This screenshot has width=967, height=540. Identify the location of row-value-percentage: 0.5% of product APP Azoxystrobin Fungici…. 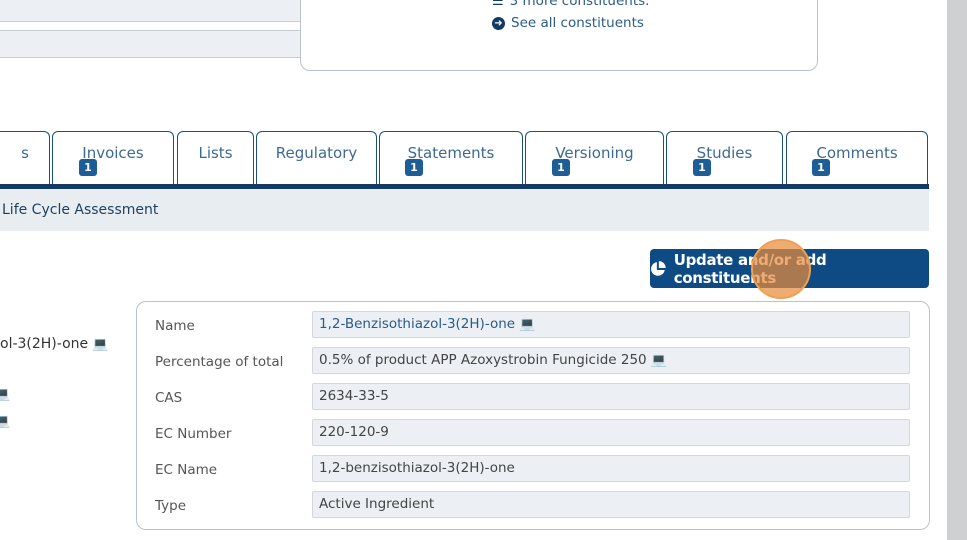
(611, 360).